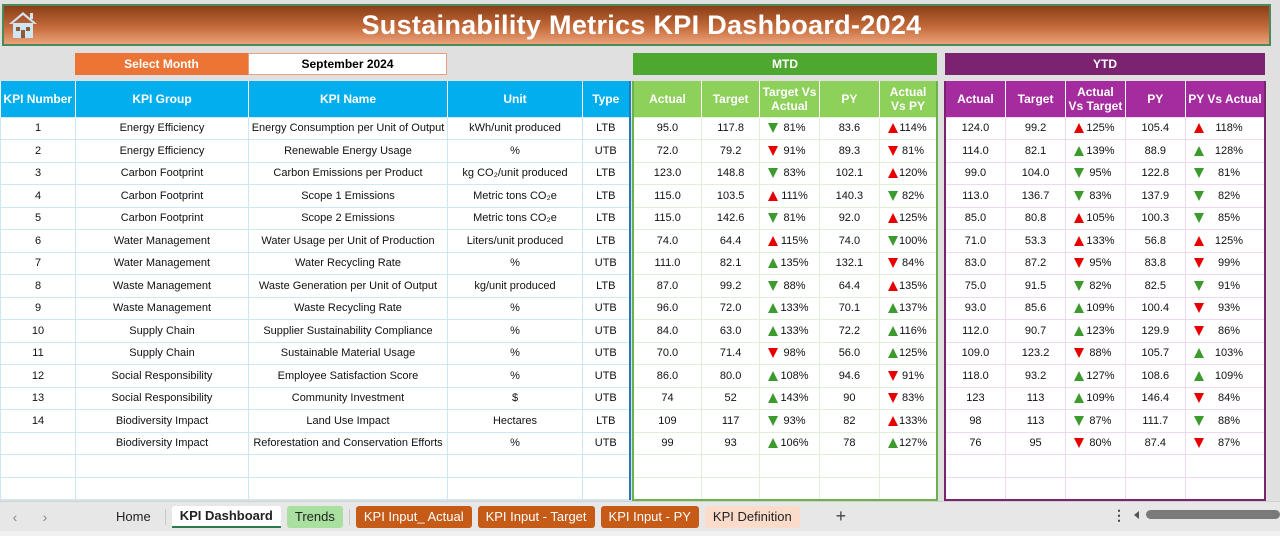  I want to click on kpi-name: Employee Satisfaction Score, so click(348, 376).